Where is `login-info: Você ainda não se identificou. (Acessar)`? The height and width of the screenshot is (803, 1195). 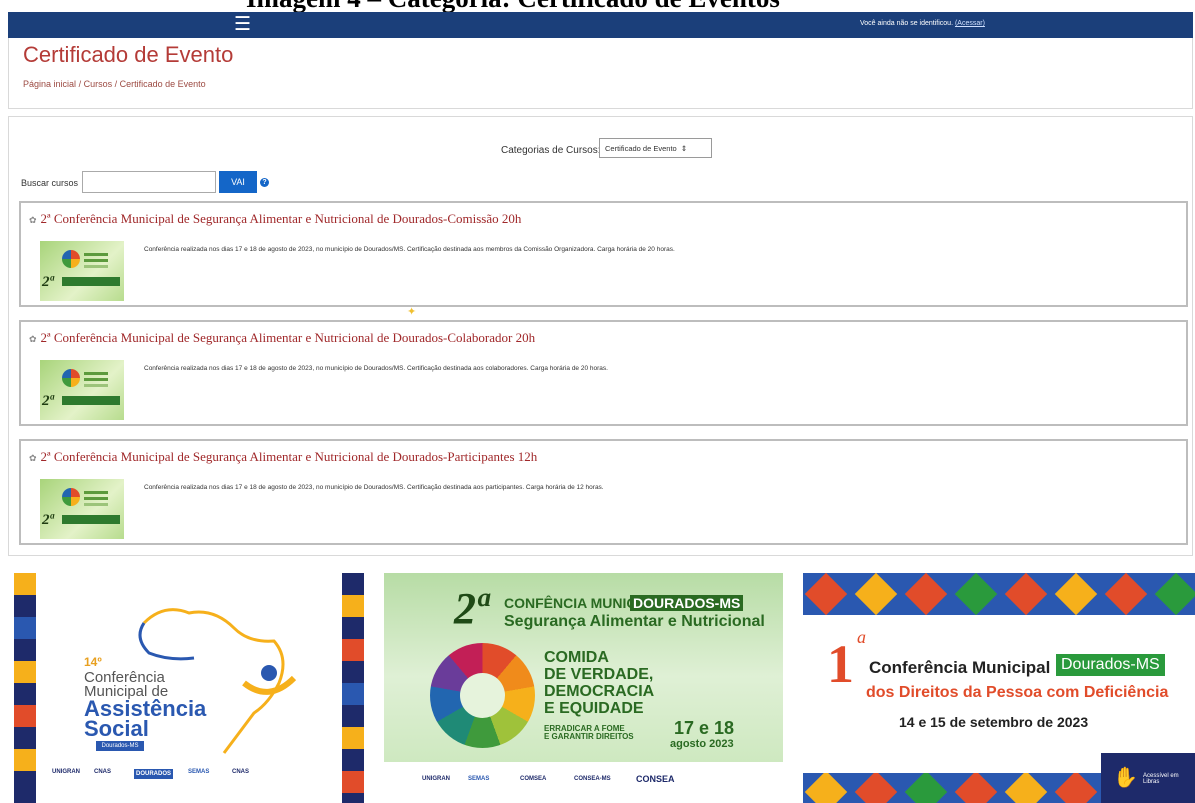 login-info: Você ainda não se identificou. (Acessar) is located at coordinates (922, 23).